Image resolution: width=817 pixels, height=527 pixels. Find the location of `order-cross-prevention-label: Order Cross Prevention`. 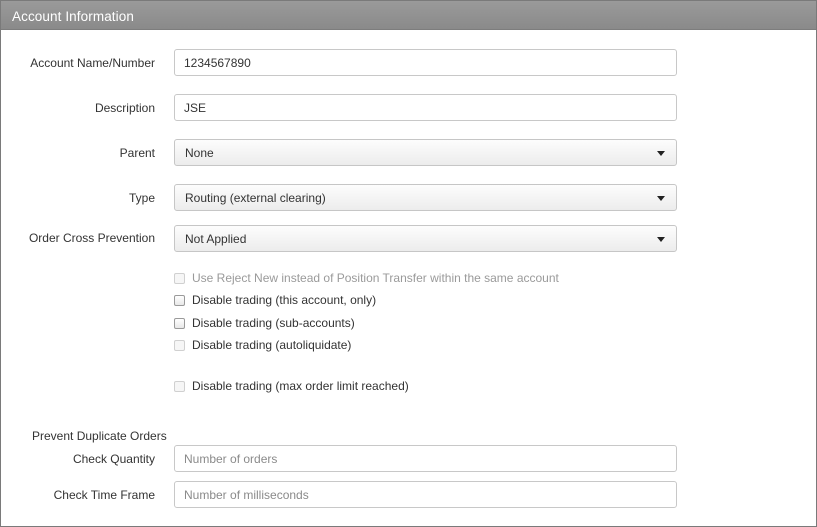

order-cross-prevention-label: Order Cross Prevention is located at coordinates (91, 238).